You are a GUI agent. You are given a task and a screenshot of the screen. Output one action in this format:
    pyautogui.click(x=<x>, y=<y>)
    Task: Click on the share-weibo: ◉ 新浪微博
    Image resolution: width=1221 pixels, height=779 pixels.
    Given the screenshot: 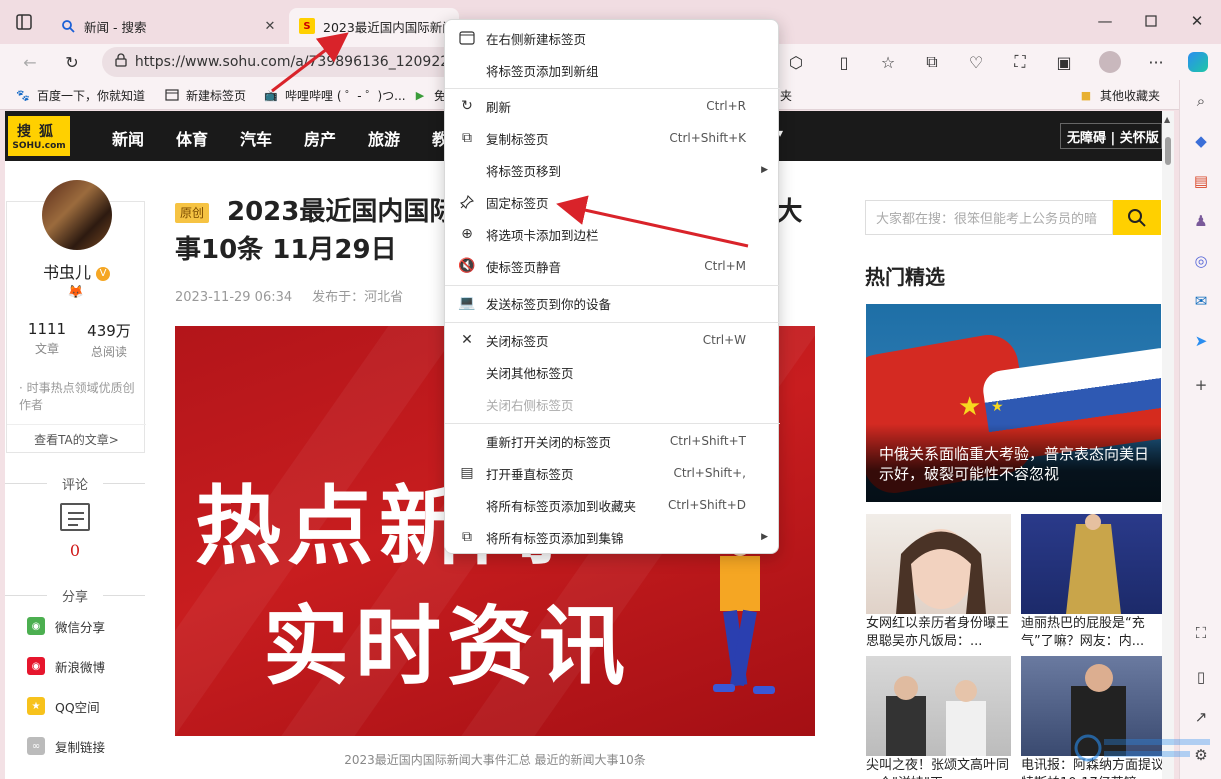 What is the action you would take?
    pyautogui.click(x=66, y=666)
    